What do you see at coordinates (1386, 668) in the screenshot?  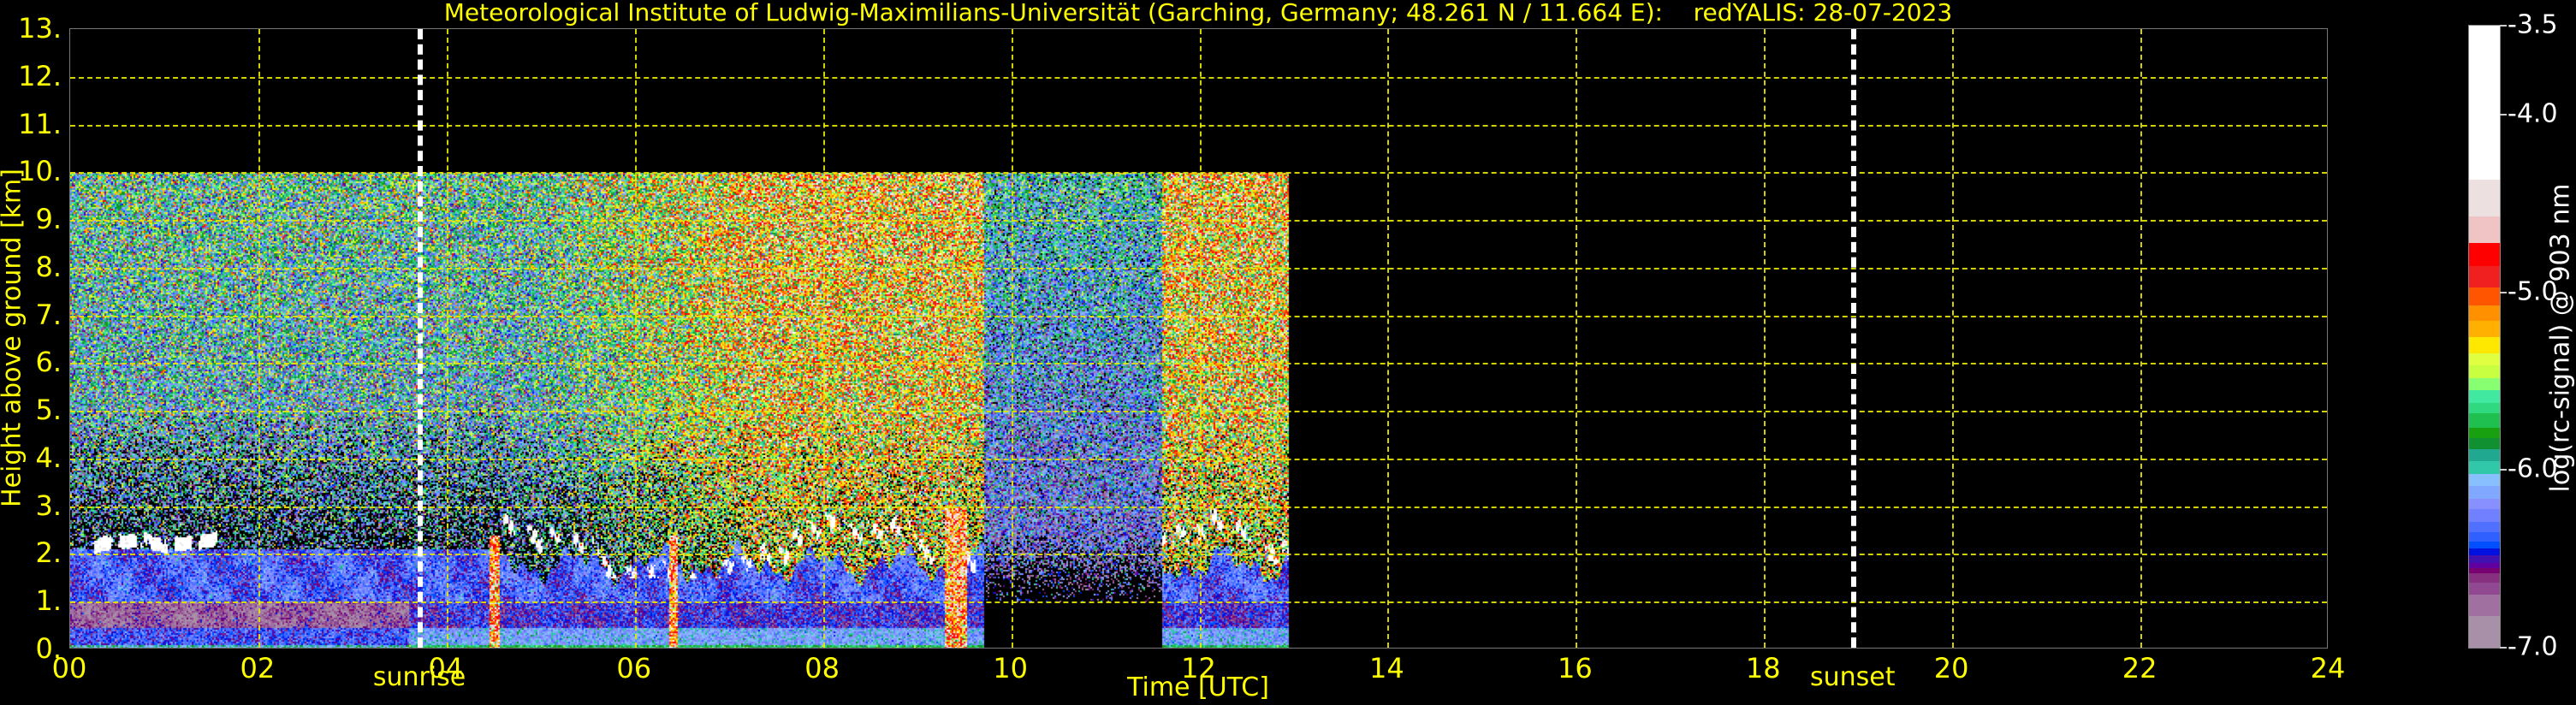 I see `x-tick-label: 14` at bounding box center [1386, 668].